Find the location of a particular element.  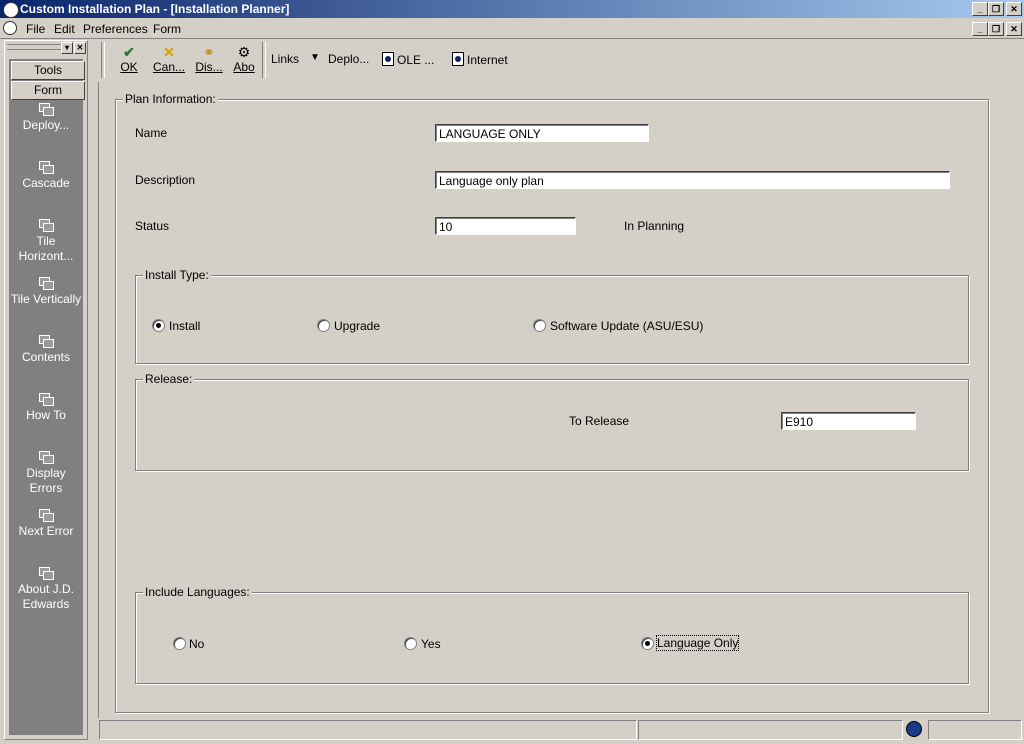

sidebar-item-contents: Contents is located at coordinates (46, 350).